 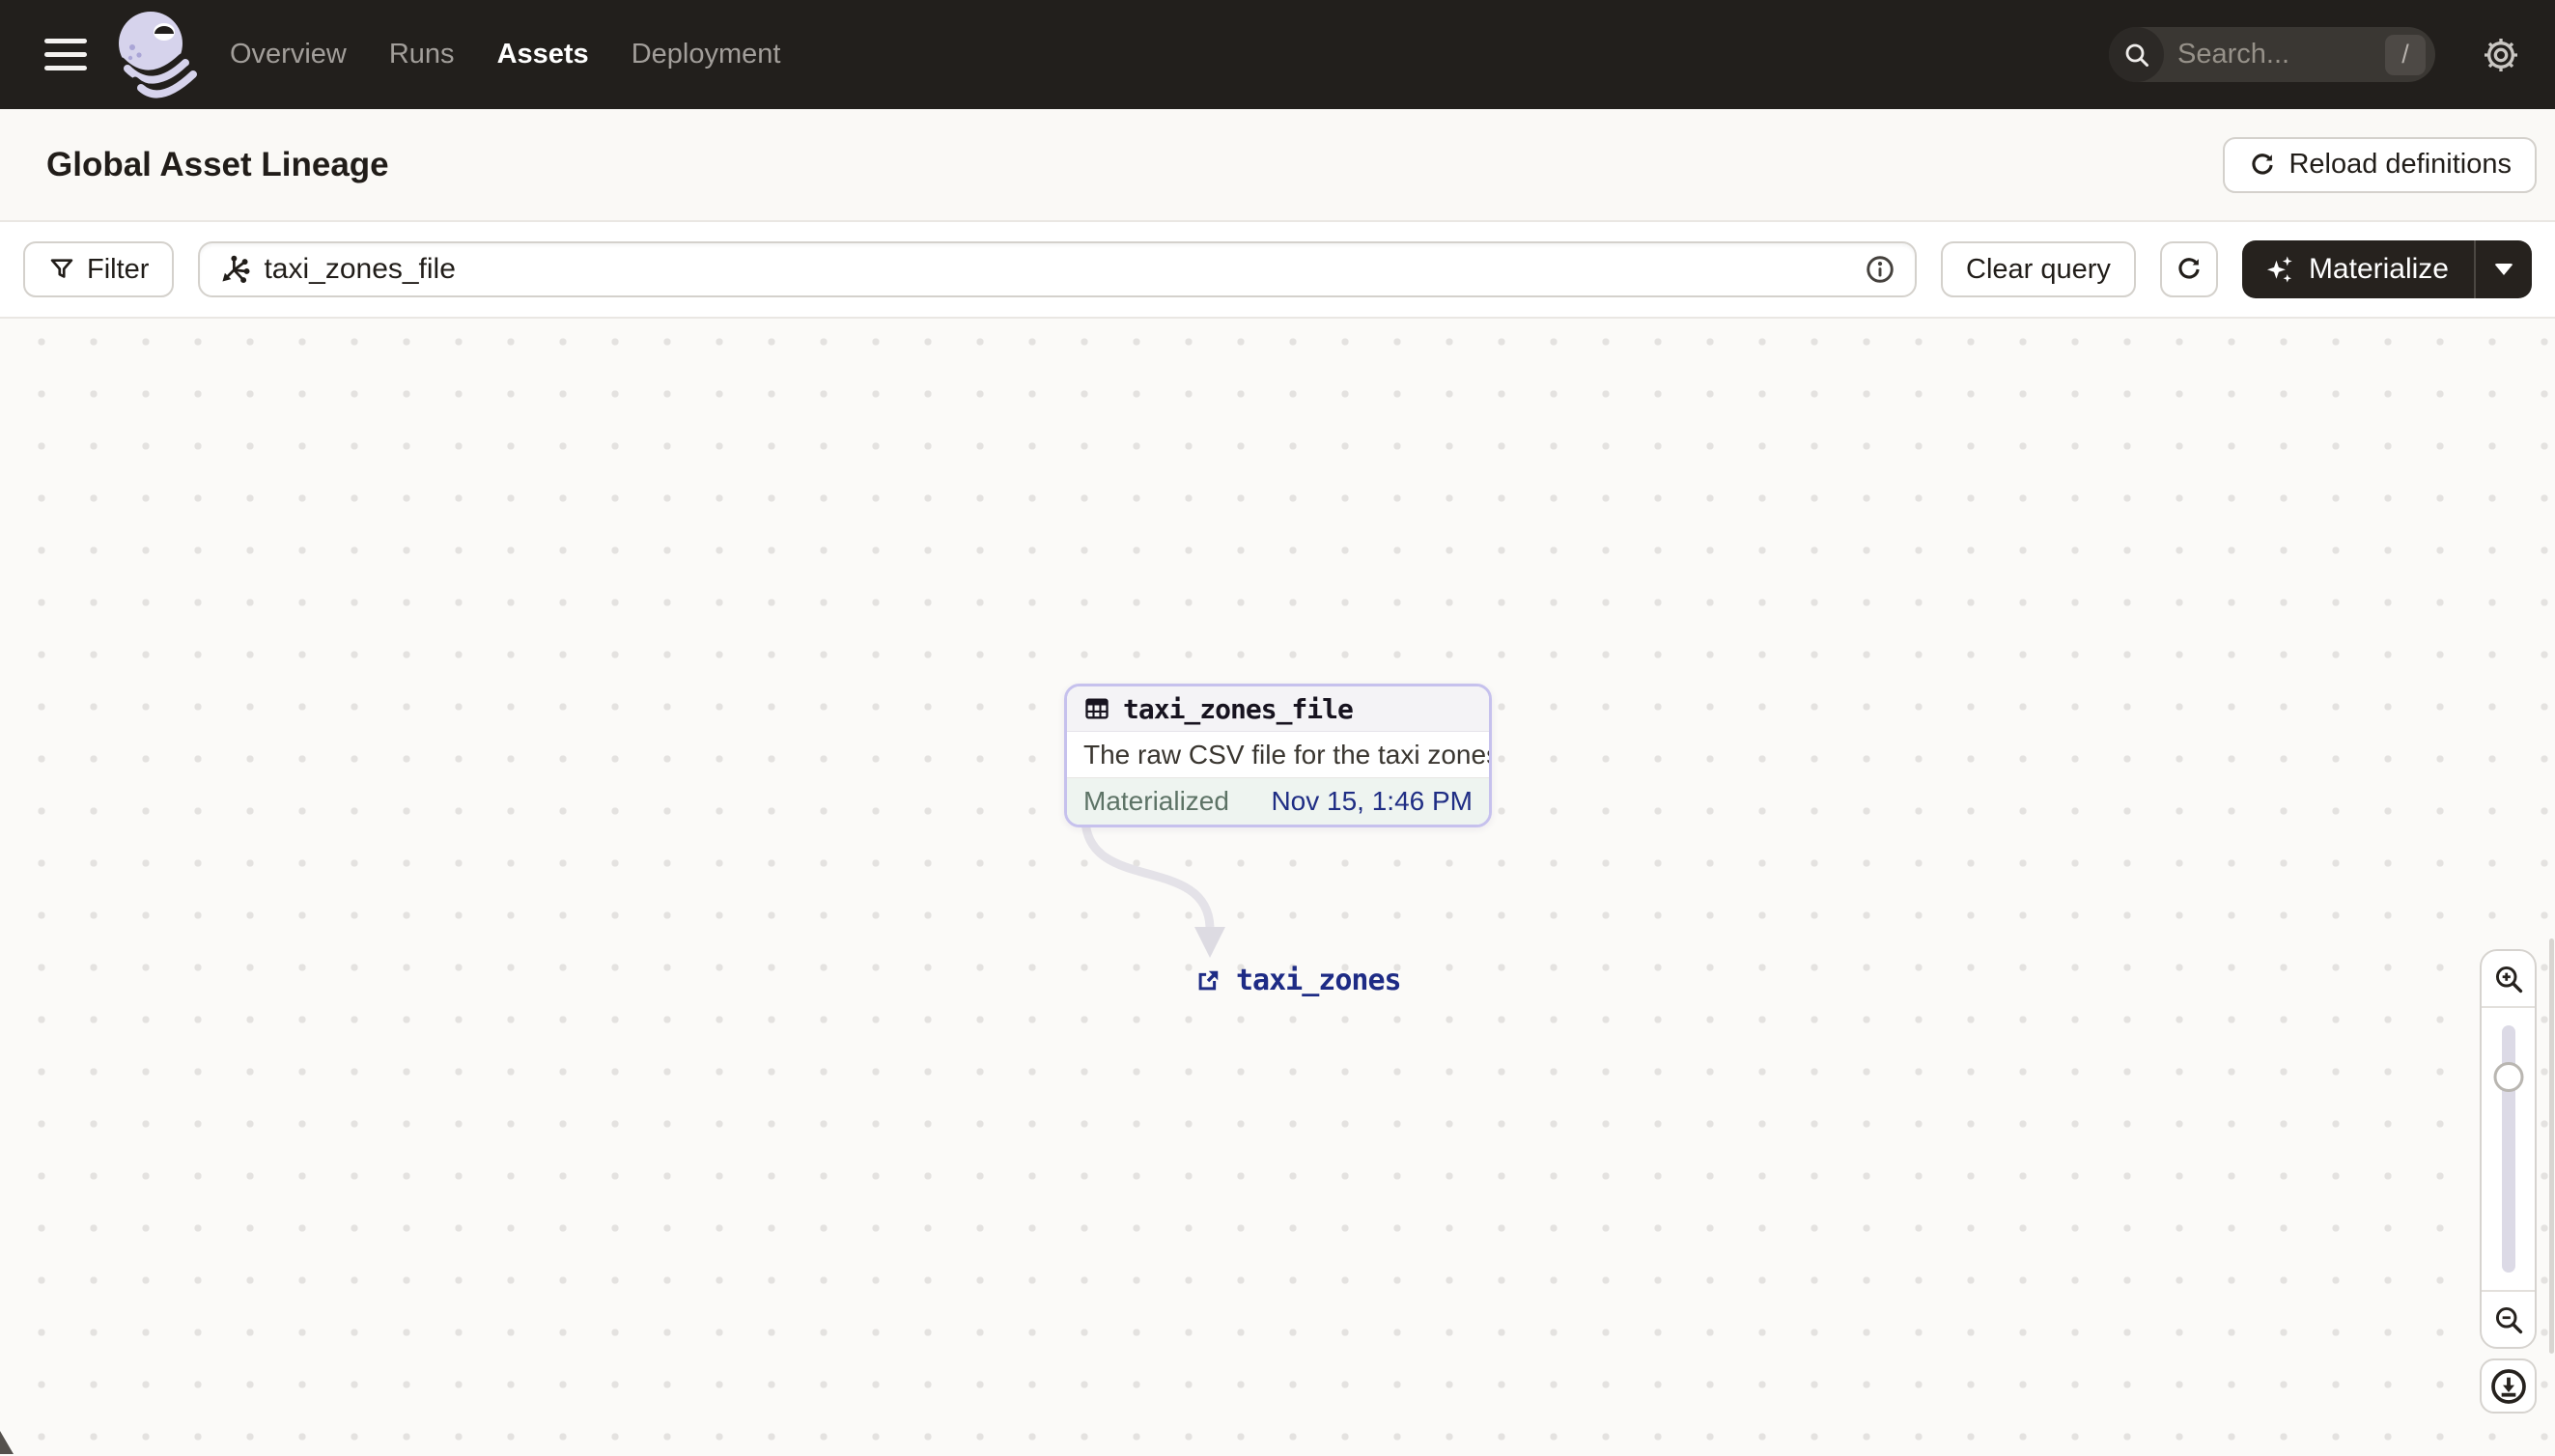 I want to click on asset-status-row: Materialized Nov 15, 1:46 PM, so click(x=1278, y=802).